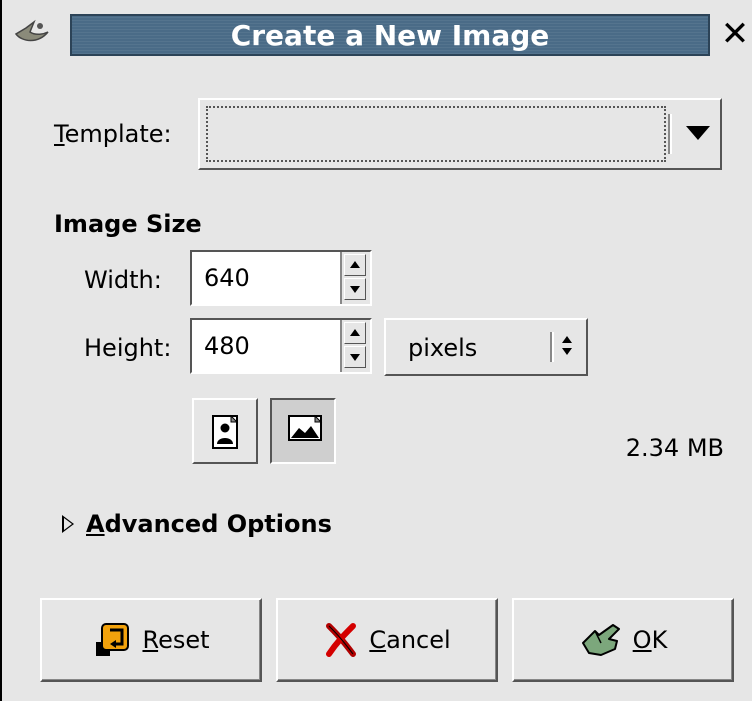  I want to click on reset-label: Reset, so click(175, 640).